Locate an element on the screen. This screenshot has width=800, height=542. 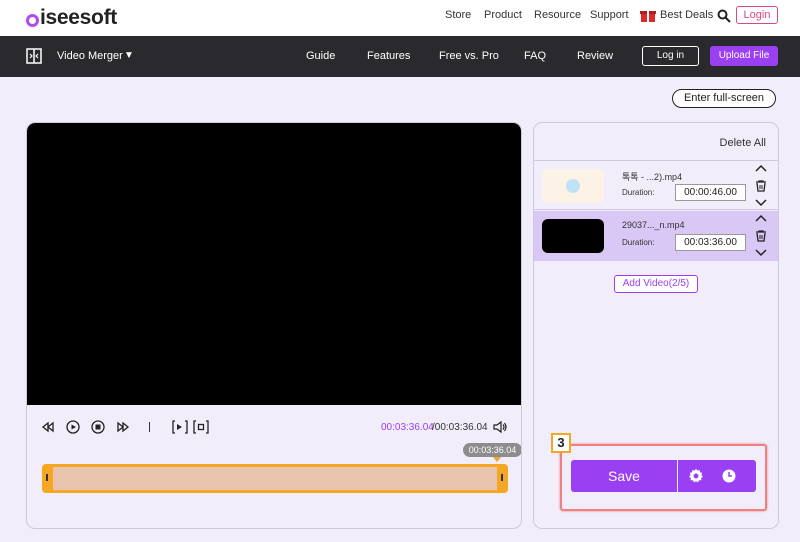
current-time: 00:03:36.04 is located at coordinates (407, 427).